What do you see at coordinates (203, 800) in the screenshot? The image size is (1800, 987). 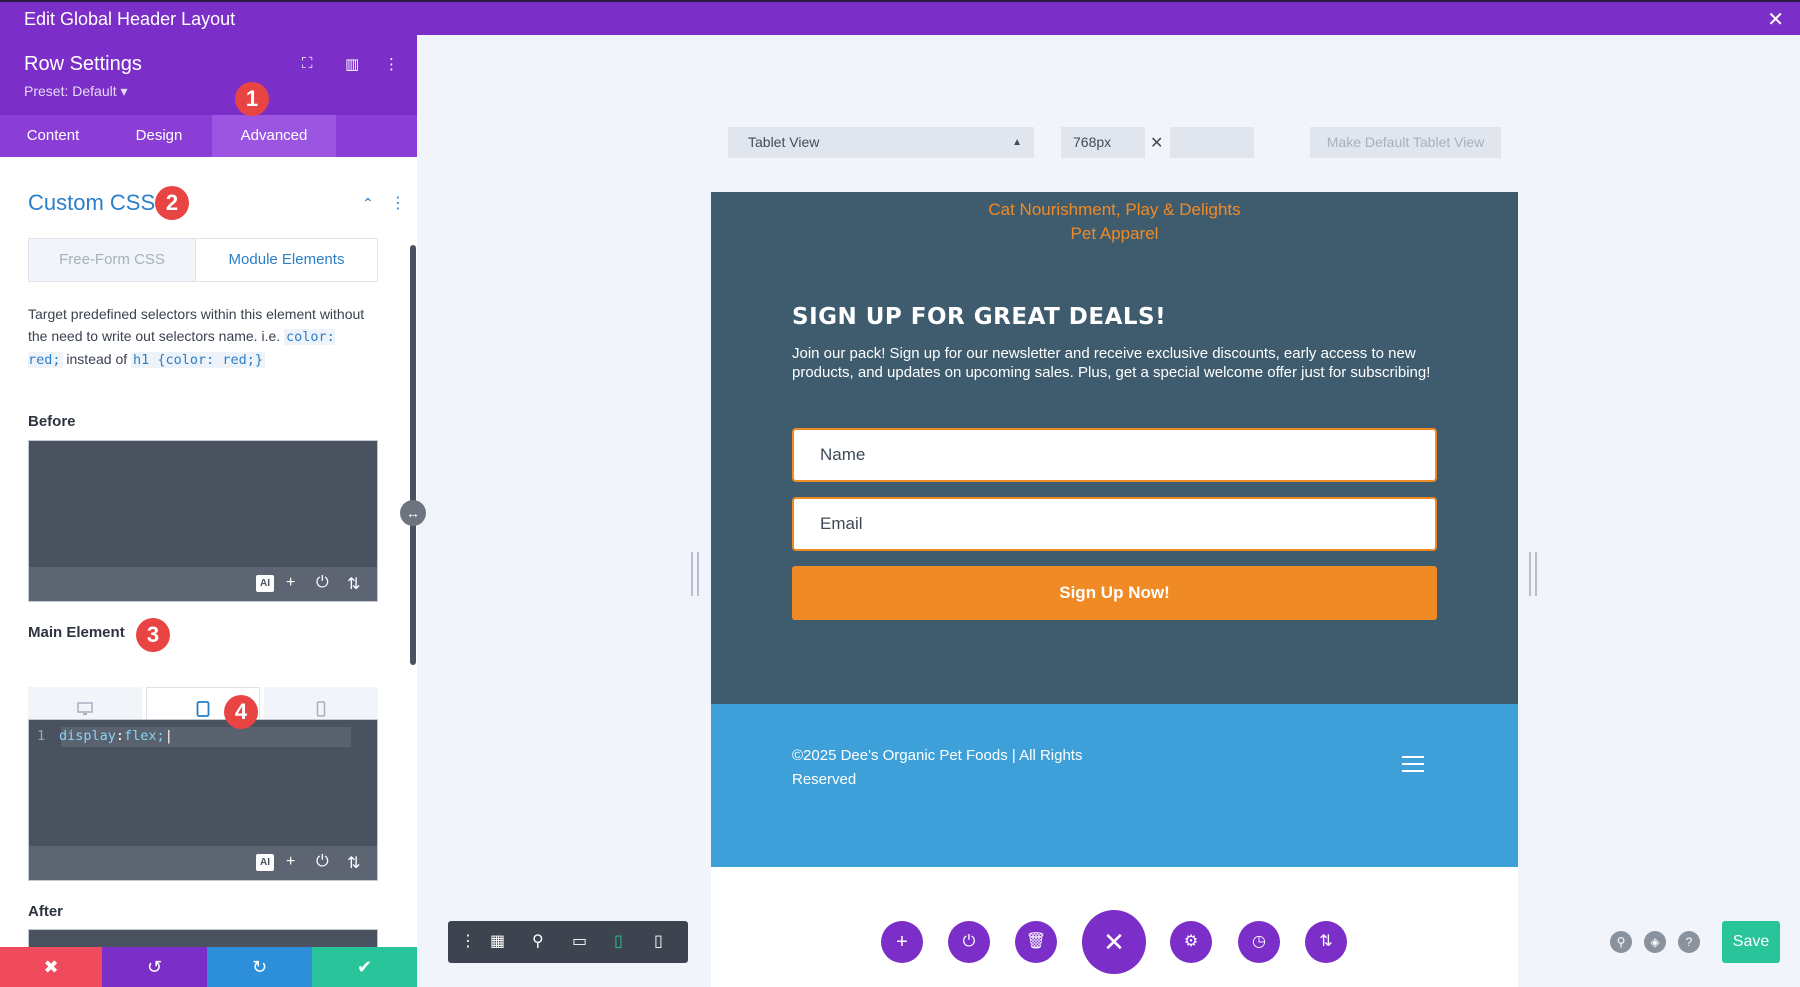 I see `main-element-editor: 1display:flex;| AI + ⏻ ⇅` at bounding box center [203, 800].